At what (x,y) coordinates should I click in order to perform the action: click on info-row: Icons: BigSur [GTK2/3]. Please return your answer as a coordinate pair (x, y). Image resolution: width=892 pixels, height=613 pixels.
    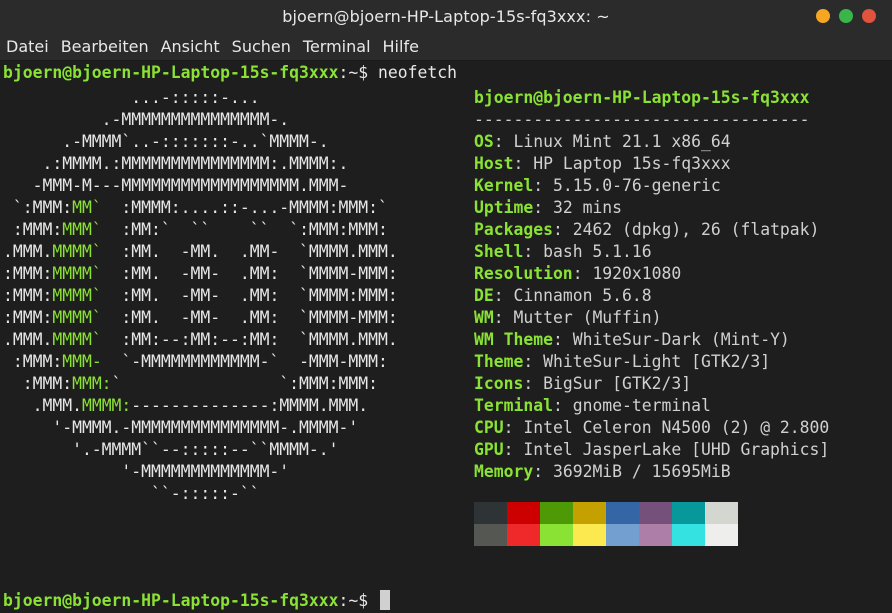
    Looking at the image, I should click on (583, 383).